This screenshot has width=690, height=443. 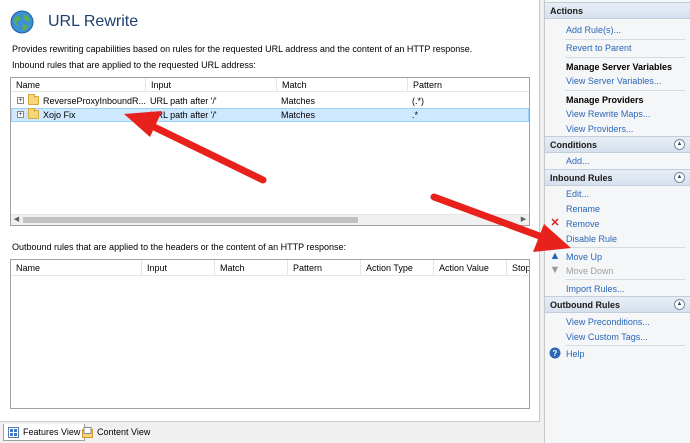 I want to click on scroll-left-icon: ◀, so click(x=16, y=220).